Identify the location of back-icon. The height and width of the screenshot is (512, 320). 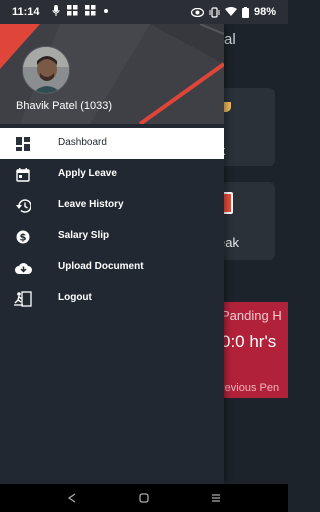
(72, 498).